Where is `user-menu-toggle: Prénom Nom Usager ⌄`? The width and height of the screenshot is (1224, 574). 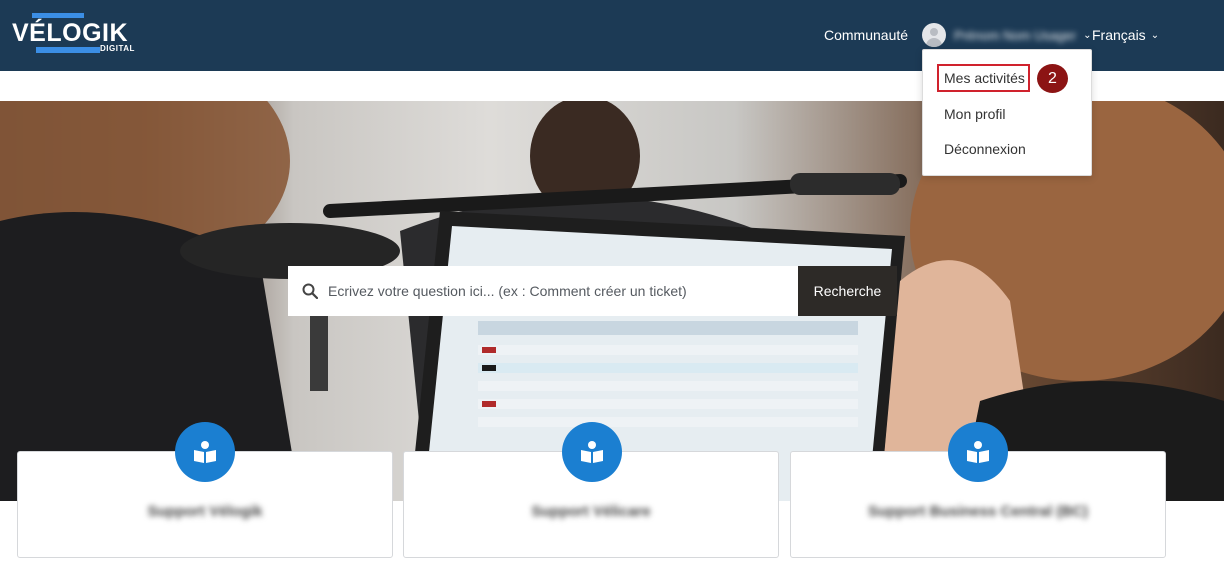 user-menu-toggle: Prénom Nom Usager ⌄ is located at coordinates (1007, 35).